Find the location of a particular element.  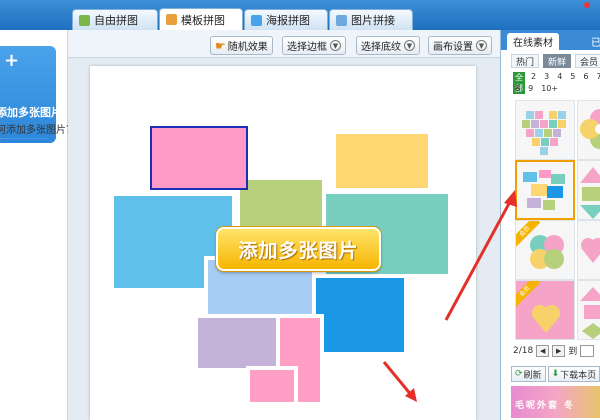

goto-label: 到 is located at coordinates (573, 352).